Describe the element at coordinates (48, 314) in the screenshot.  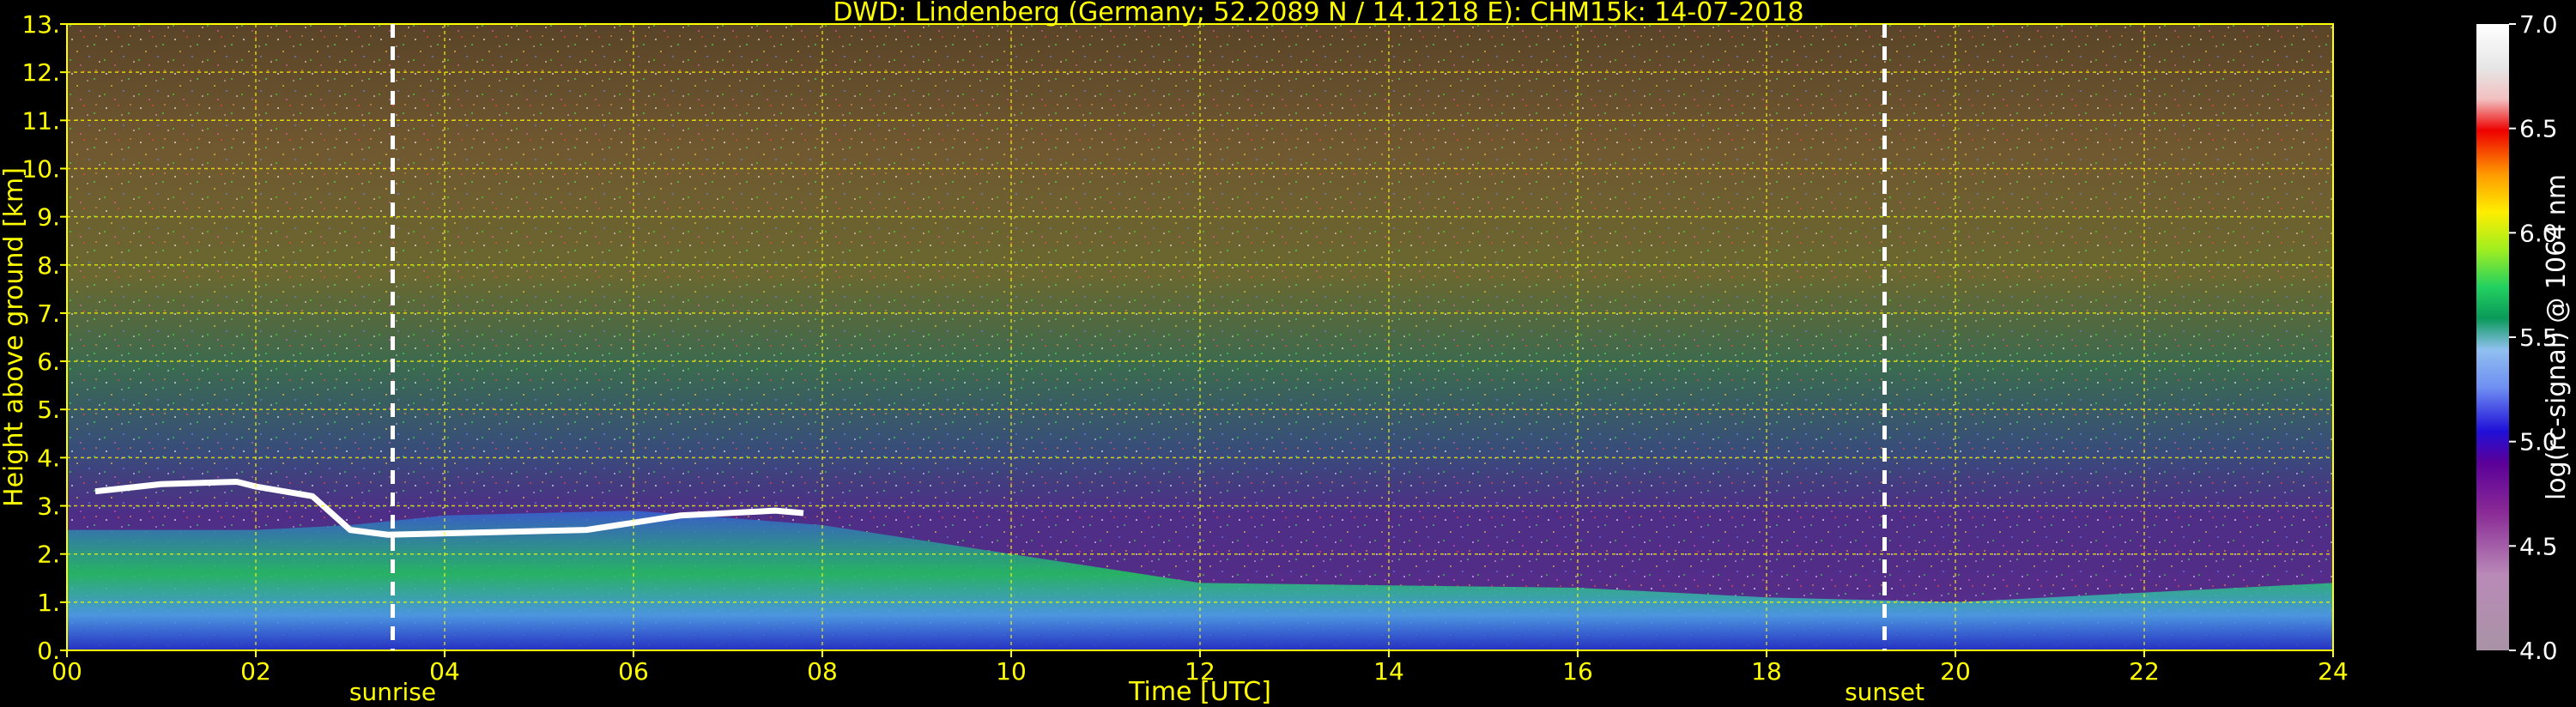
I see `y-tick-label: 7.` at that location.